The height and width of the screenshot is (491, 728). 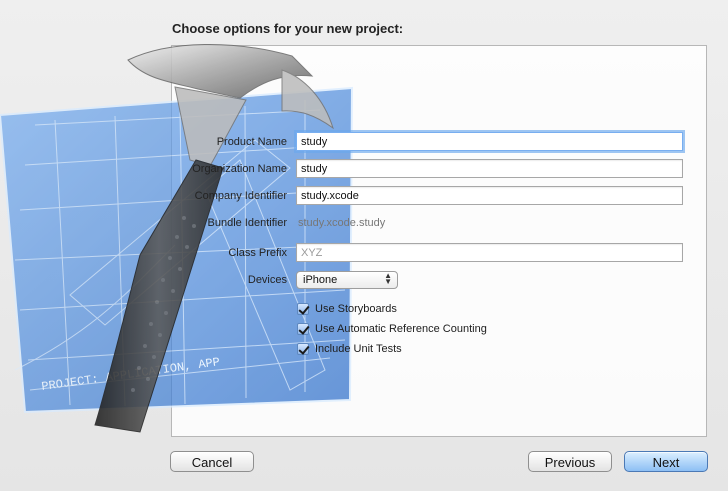 What do you see at coordinates (251, 142) in the screenshot?
I see `product-name-label: Product Name` at bounding box center [251, 142].